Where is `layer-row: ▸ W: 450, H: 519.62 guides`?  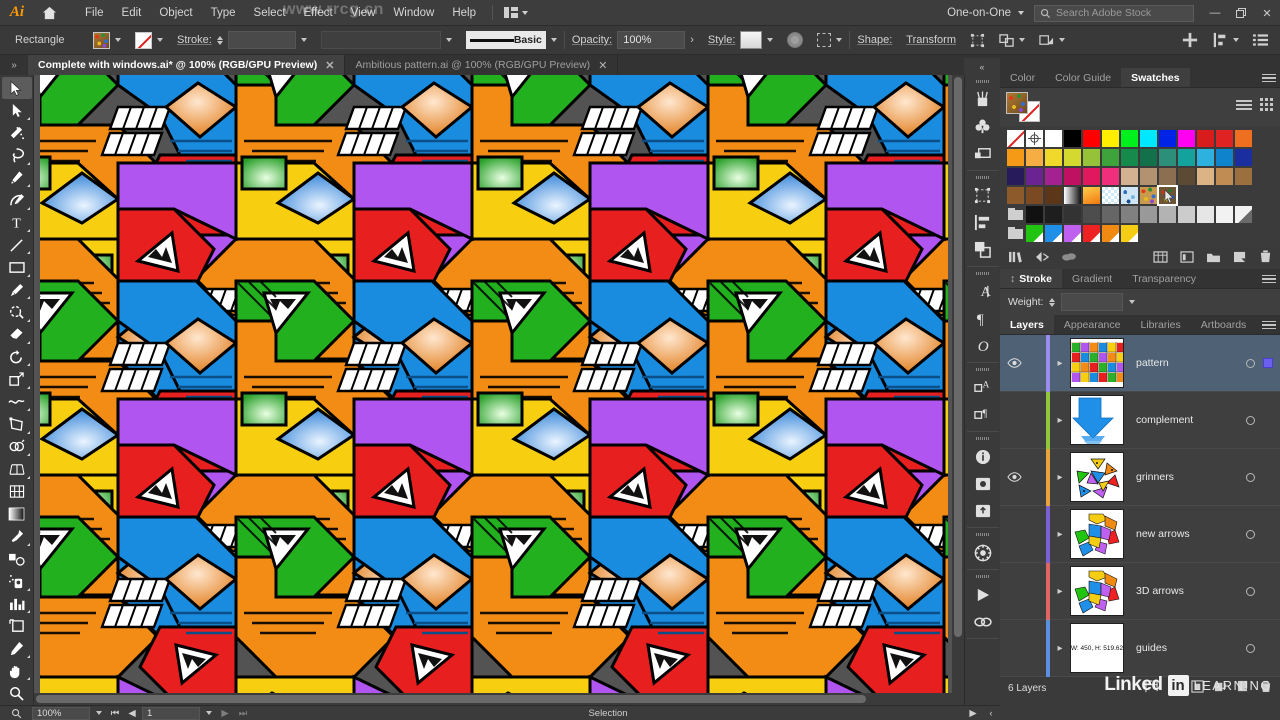 layer-row: ▸ W: 450, H: 519.62 guides is located at coordinates (1140, 648).